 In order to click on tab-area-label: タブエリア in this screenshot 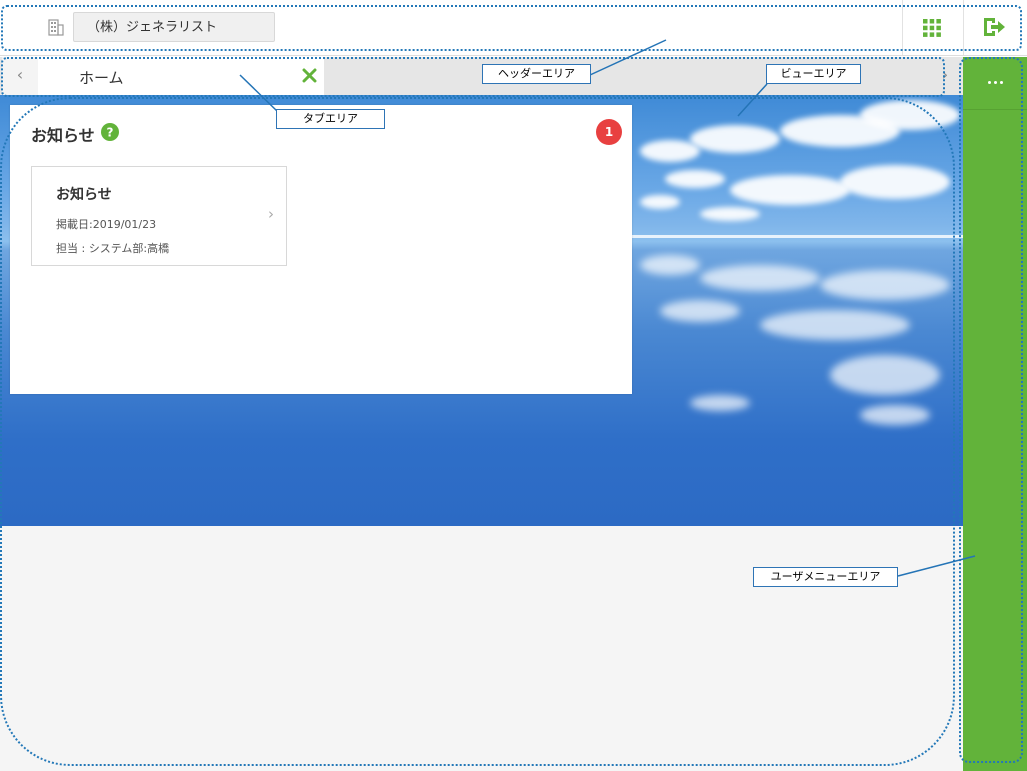, I will do `click(330, 119)`.